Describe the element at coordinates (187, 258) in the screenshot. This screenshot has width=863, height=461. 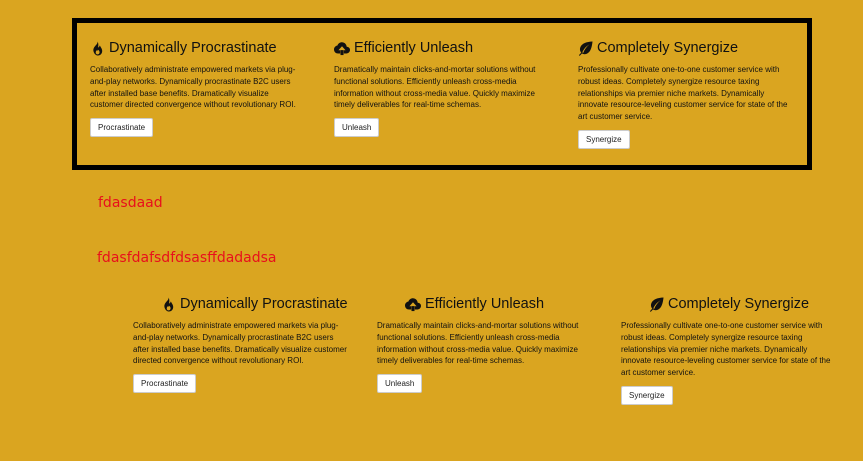
I see `red-text-line-2: fdasfdafsdfdsasffdadadsa` at that location.